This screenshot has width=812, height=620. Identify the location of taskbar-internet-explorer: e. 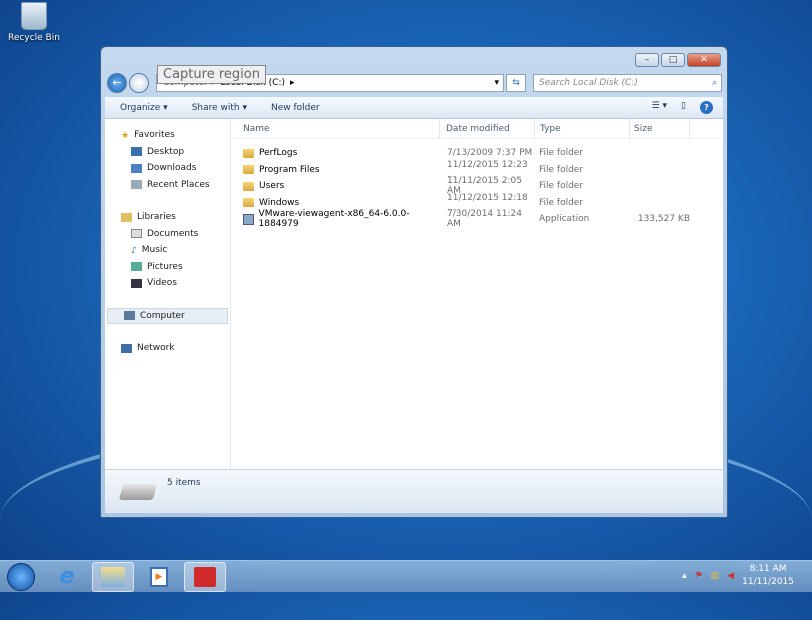
(67, 577).